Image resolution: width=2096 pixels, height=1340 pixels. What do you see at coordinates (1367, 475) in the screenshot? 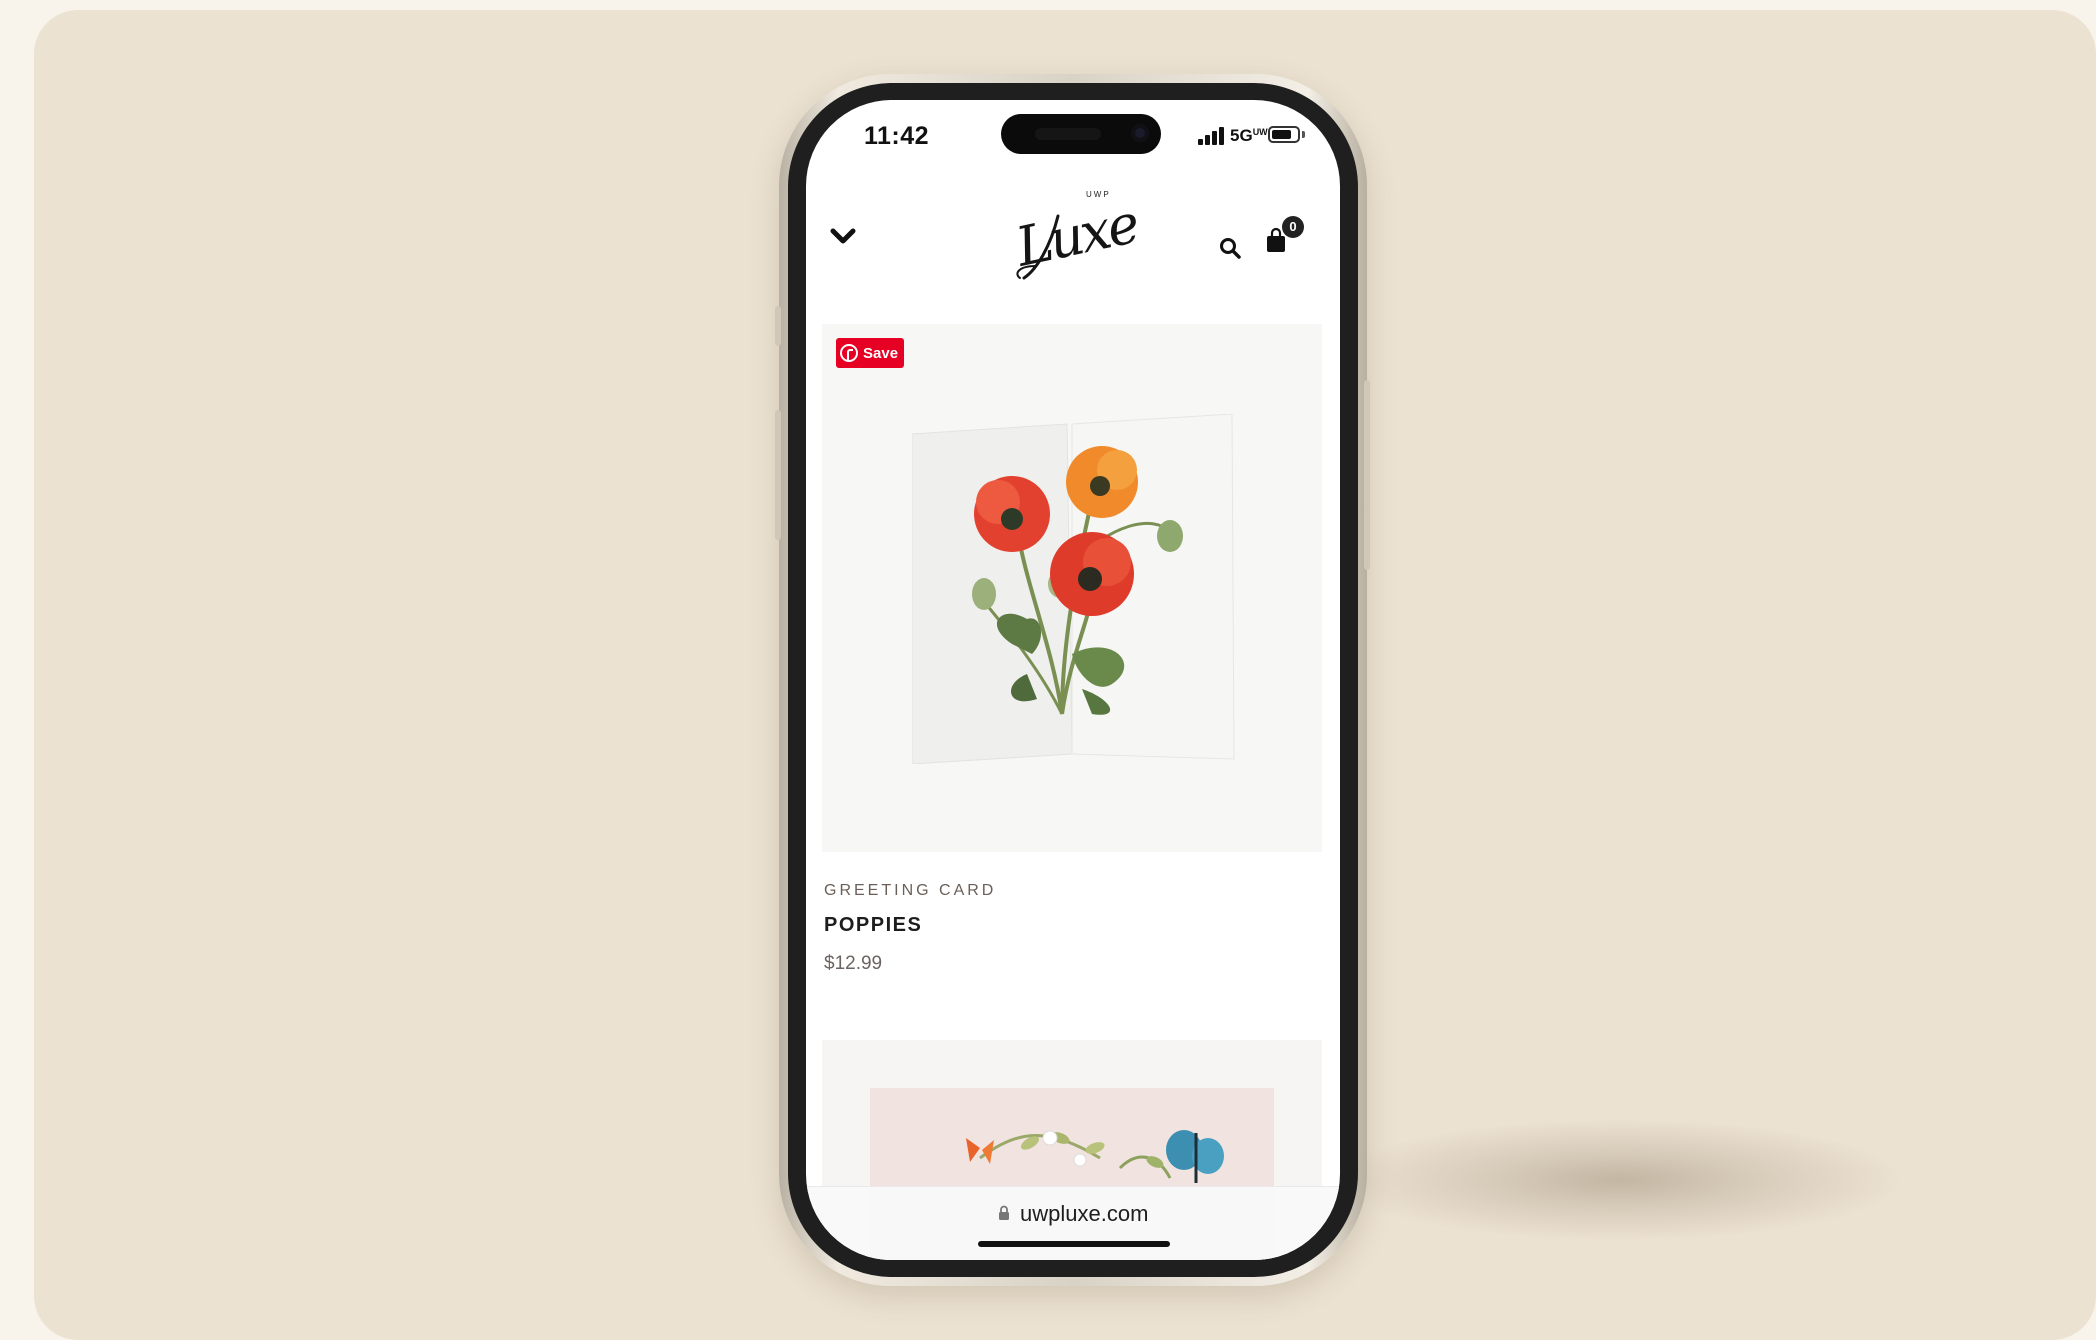
I see `phone-power-button` at bounding box center [1367, 475].